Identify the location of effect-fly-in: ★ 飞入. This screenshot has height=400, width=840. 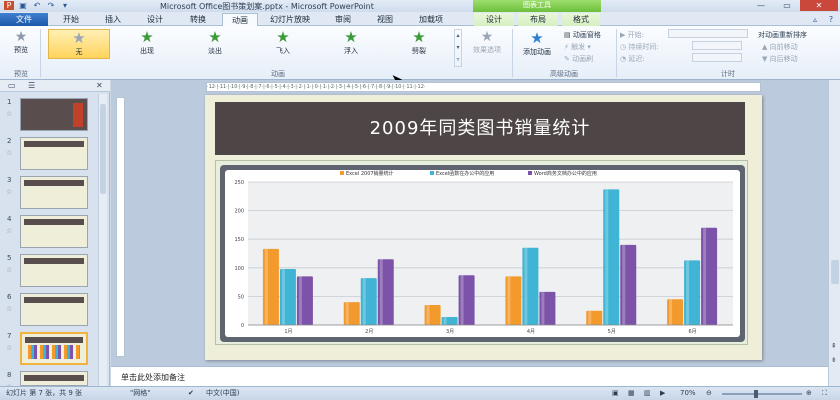
(283, 44).